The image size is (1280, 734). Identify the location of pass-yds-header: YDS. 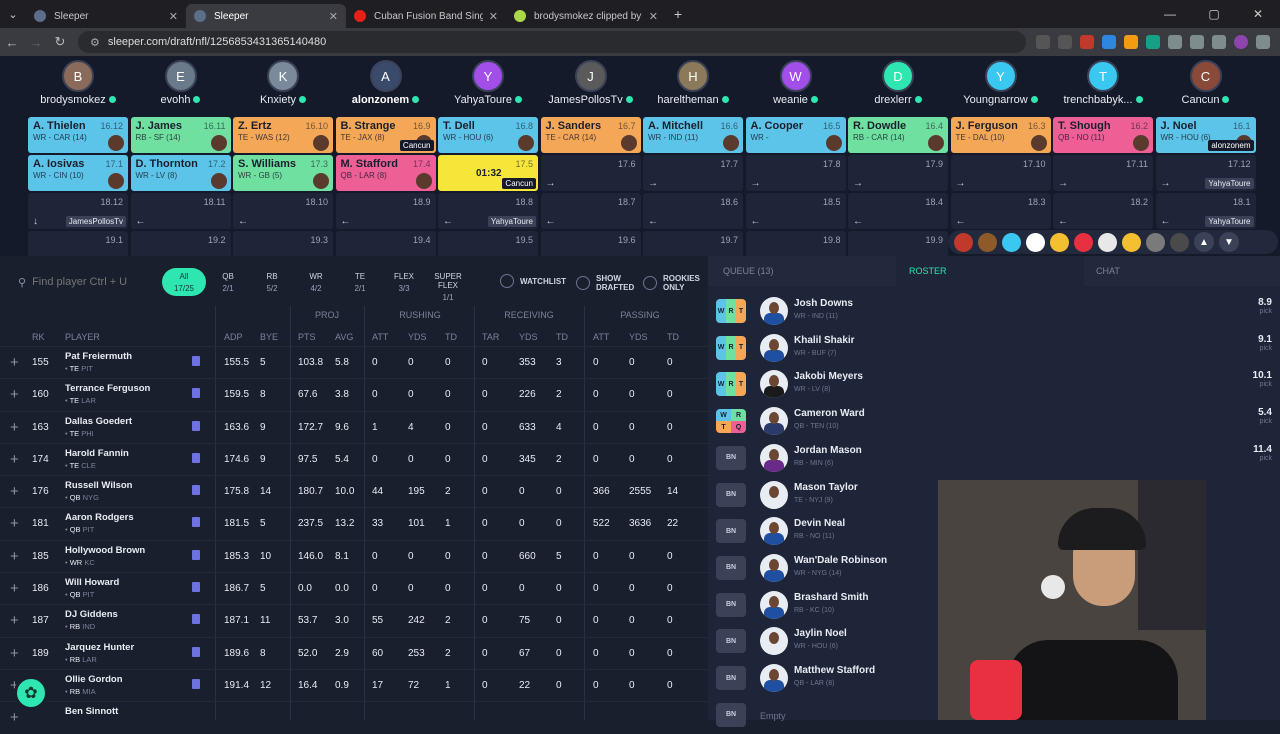
(638, 337).